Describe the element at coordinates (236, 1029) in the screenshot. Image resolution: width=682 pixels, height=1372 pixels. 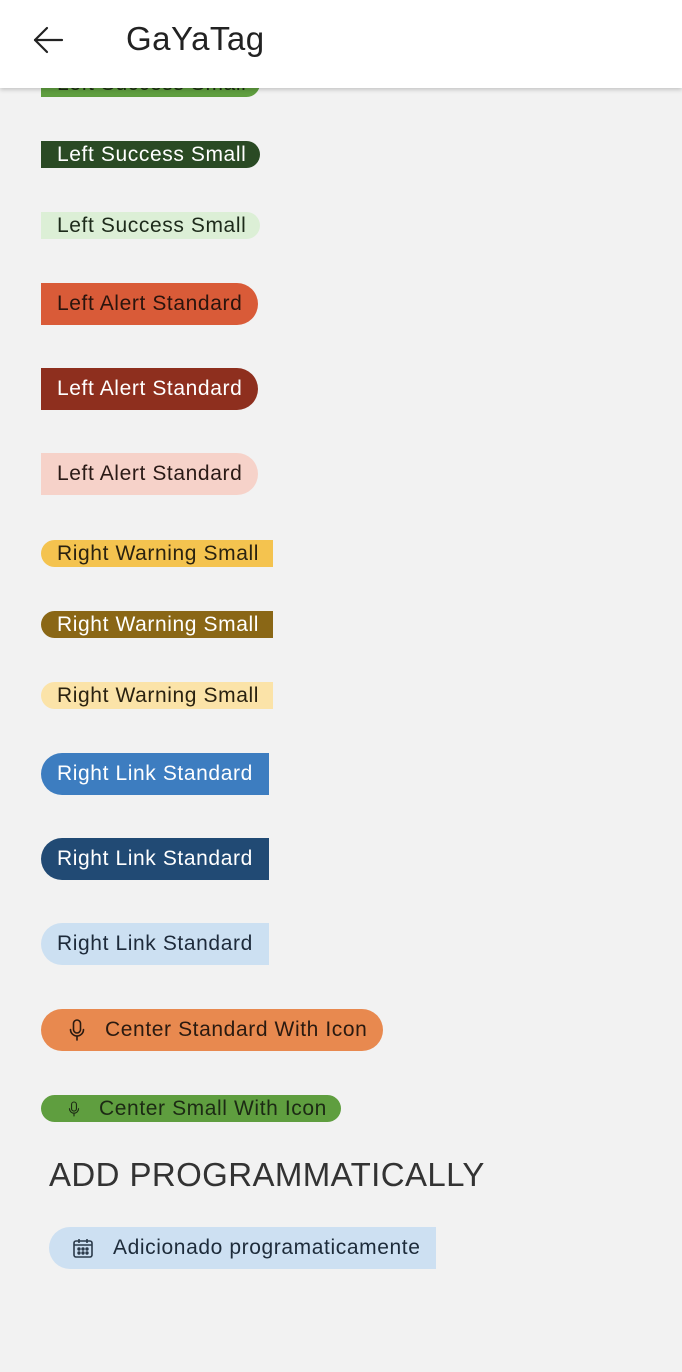
I see `tag-label: Center Standard With Icon` at that location.